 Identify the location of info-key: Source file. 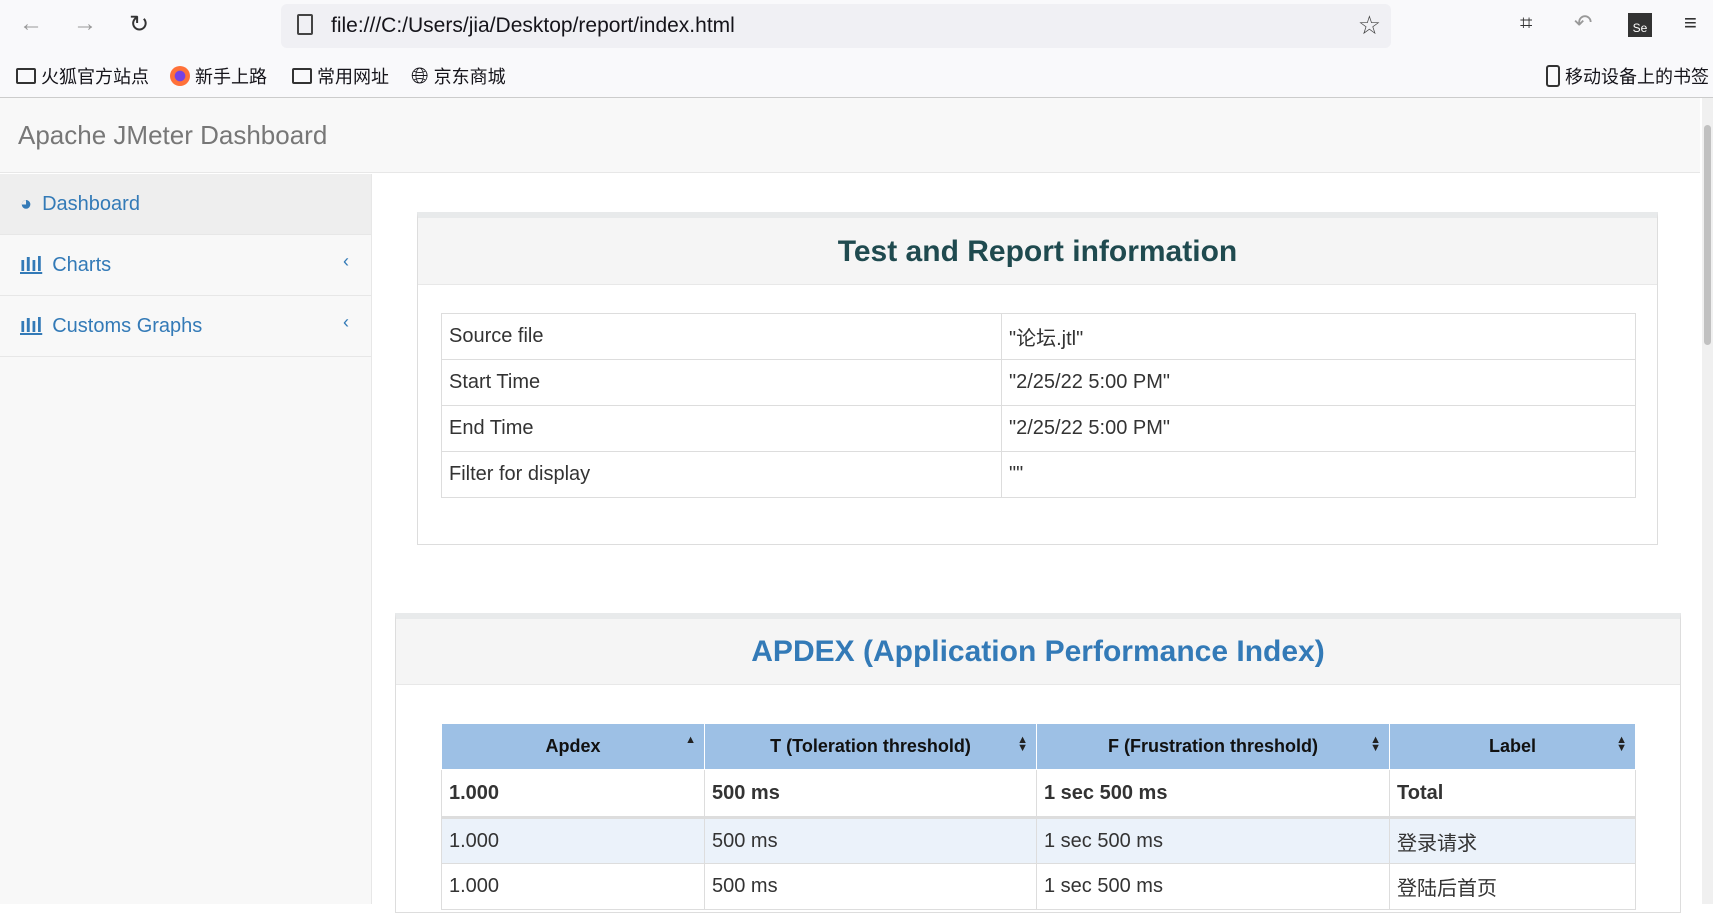
(721, 336).